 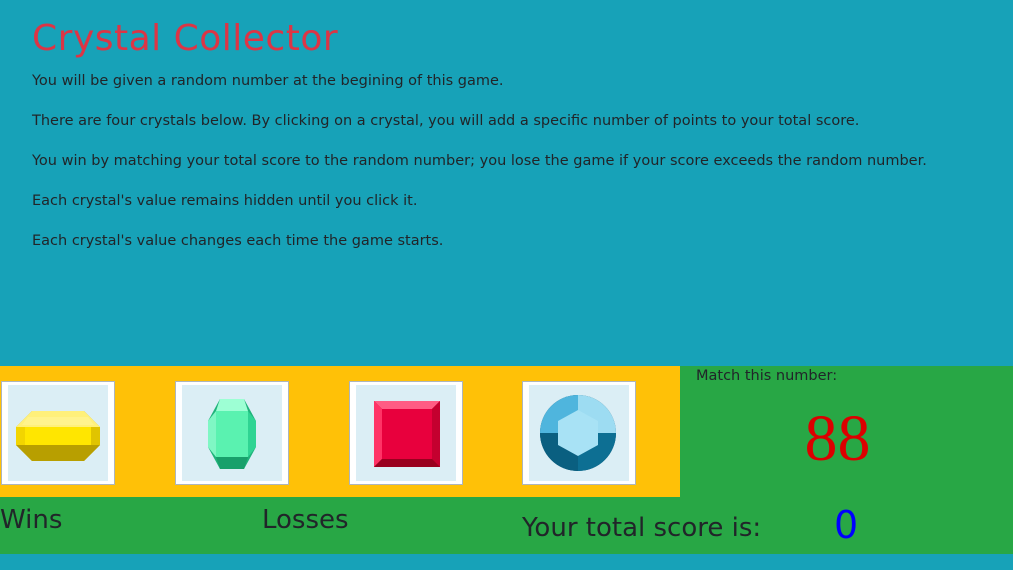 I want to click on target-number: 88, so click(x=837, y=438).